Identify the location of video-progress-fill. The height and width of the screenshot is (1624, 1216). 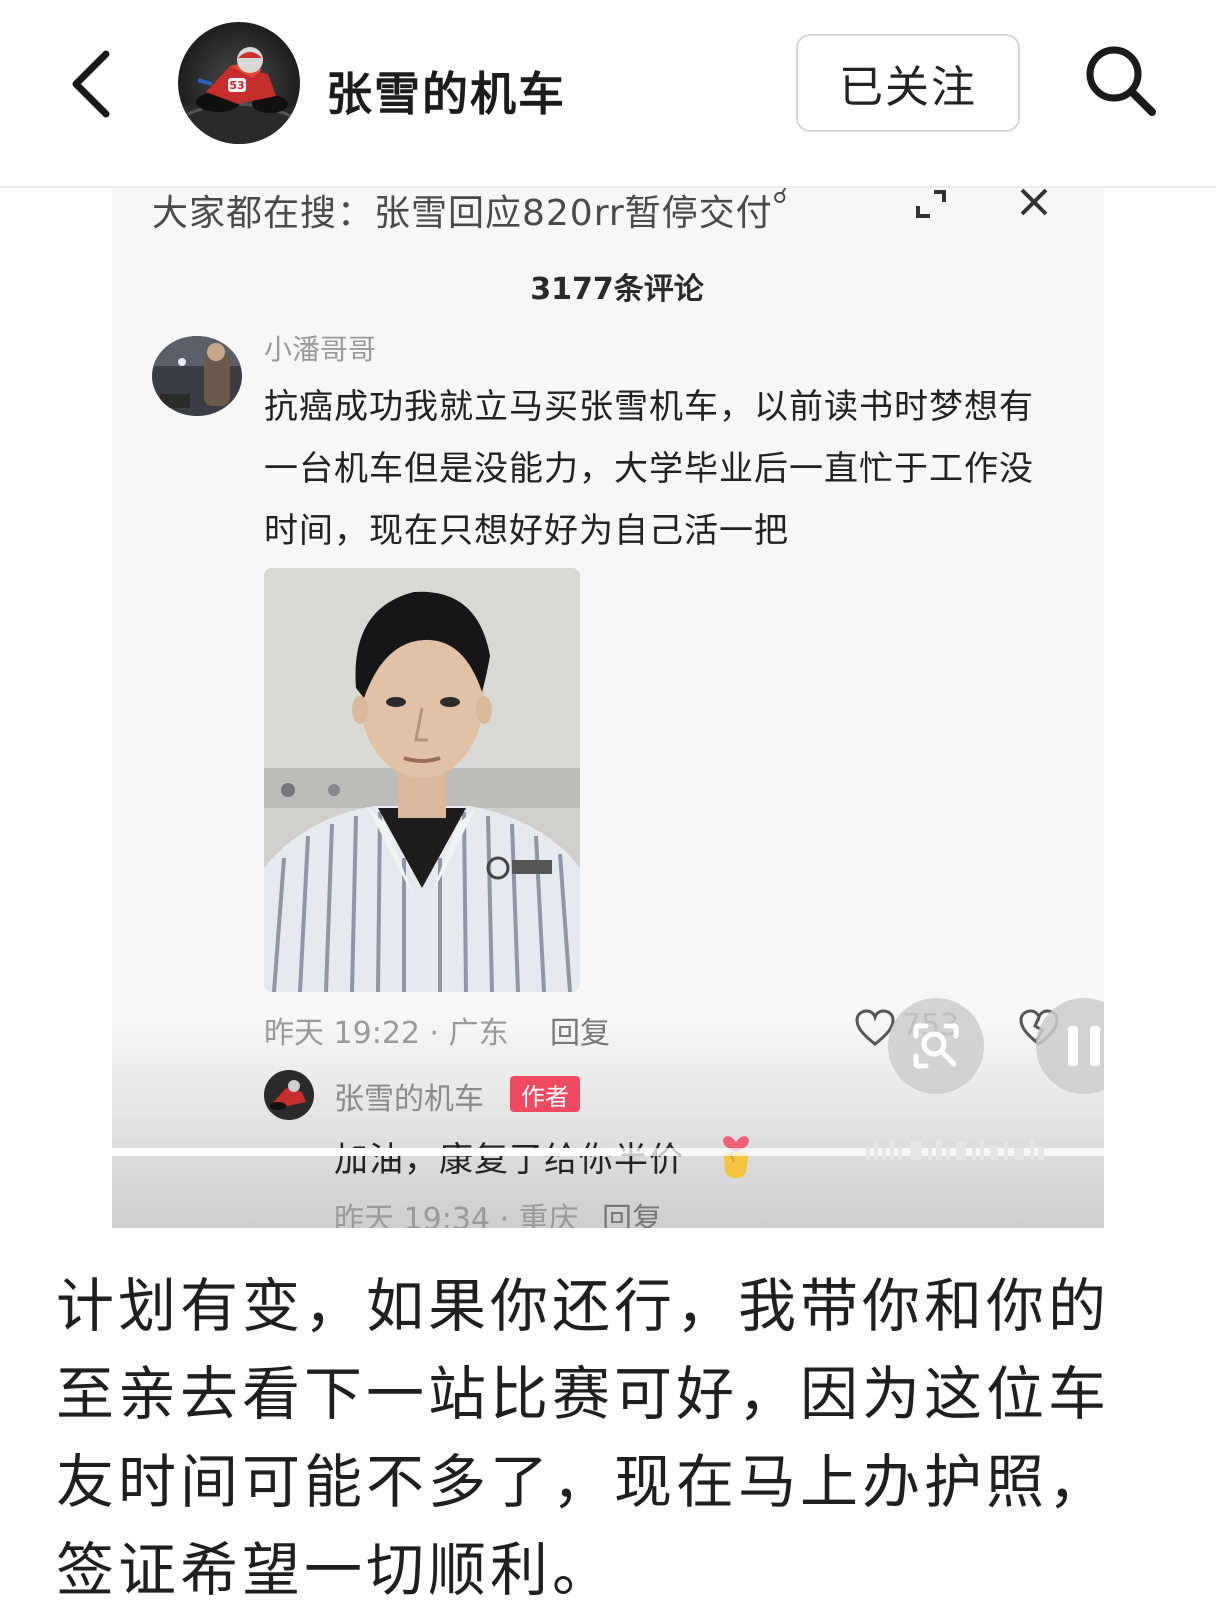
(367, 1152).